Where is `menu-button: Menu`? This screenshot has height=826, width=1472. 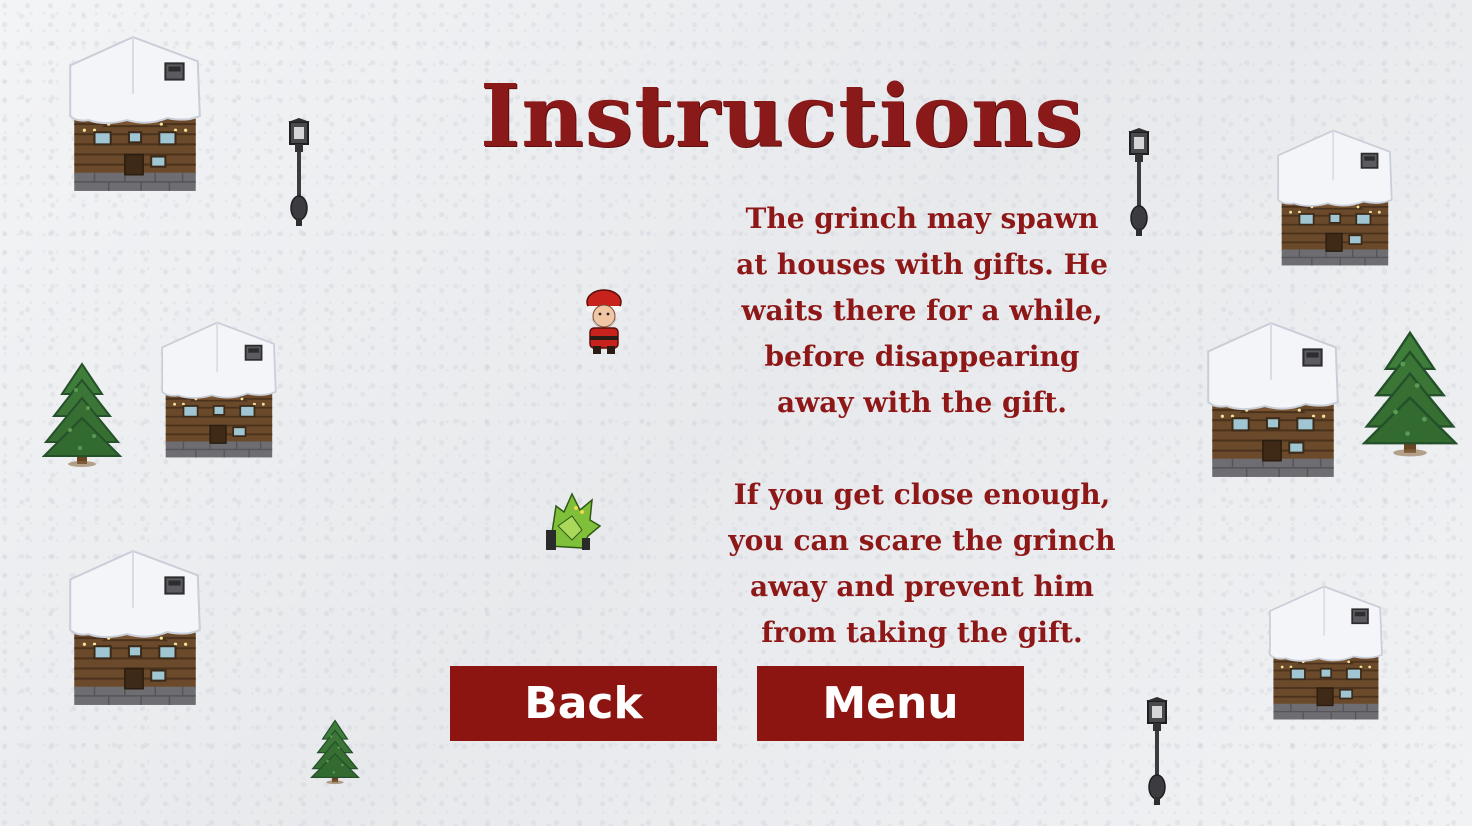 menu-button: Menu is located at coordinates (890, 703).